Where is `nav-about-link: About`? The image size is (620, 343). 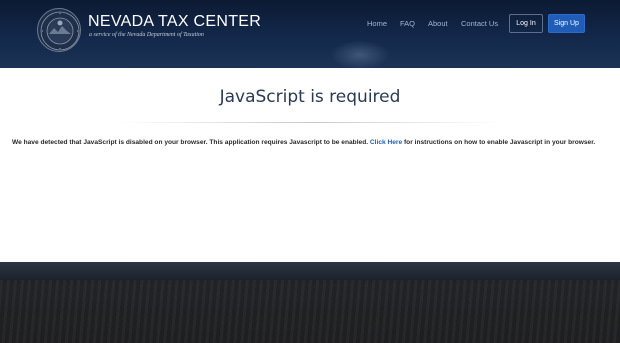
nav-about-link: About is located at coordinates (438, 23).